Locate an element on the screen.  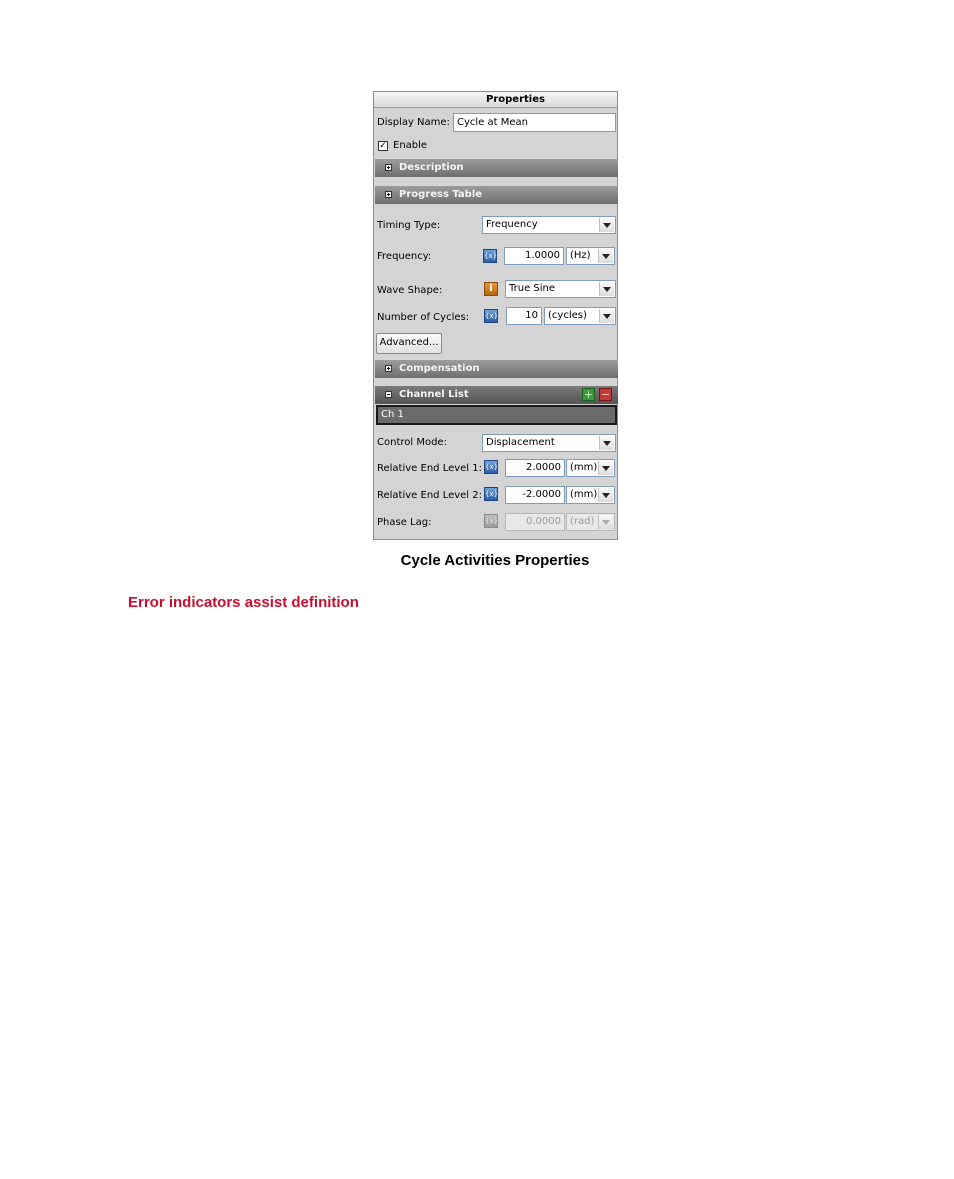
info-icon: i is located at coordinates (491, 289).